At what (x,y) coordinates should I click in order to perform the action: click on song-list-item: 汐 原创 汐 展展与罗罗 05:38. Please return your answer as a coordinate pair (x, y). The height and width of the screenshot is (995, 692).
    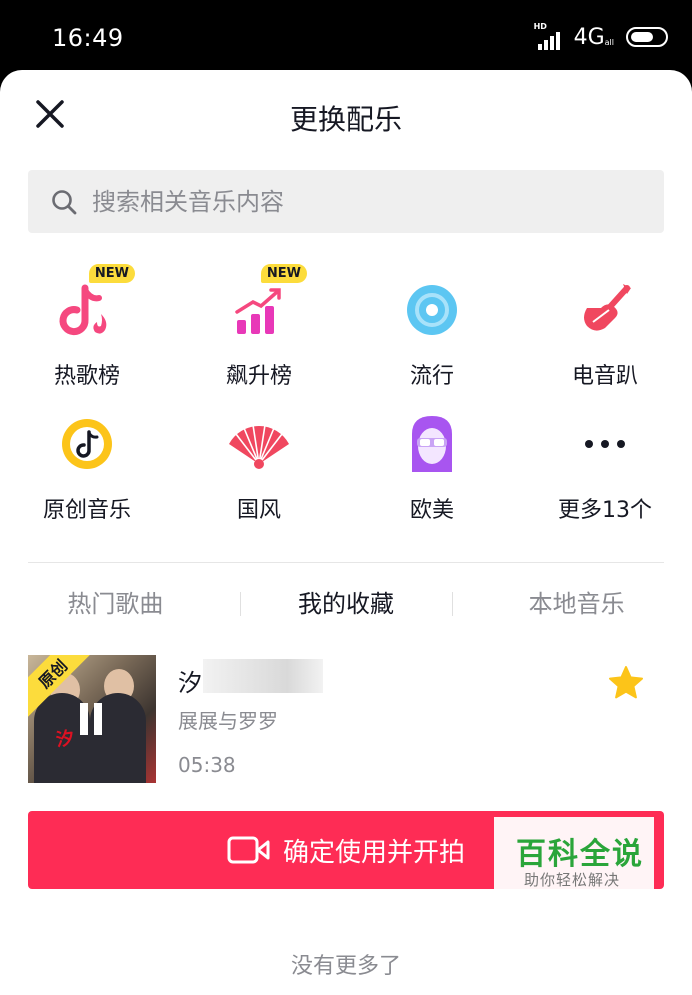
    Looking at the image, I should click on (346, 719).